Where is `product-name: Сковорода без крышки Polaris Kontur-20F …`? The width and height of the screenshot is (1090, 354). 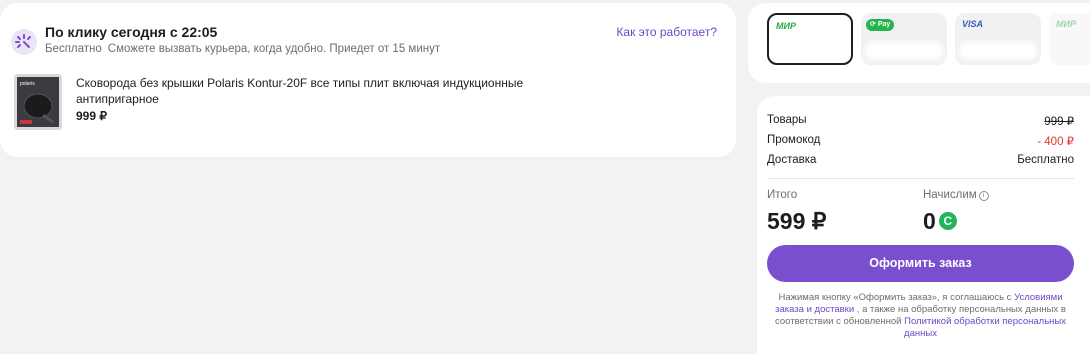 product-name: Сковорода без крышки Polaris Kontur-20F … is located at coordinates (301, 91).